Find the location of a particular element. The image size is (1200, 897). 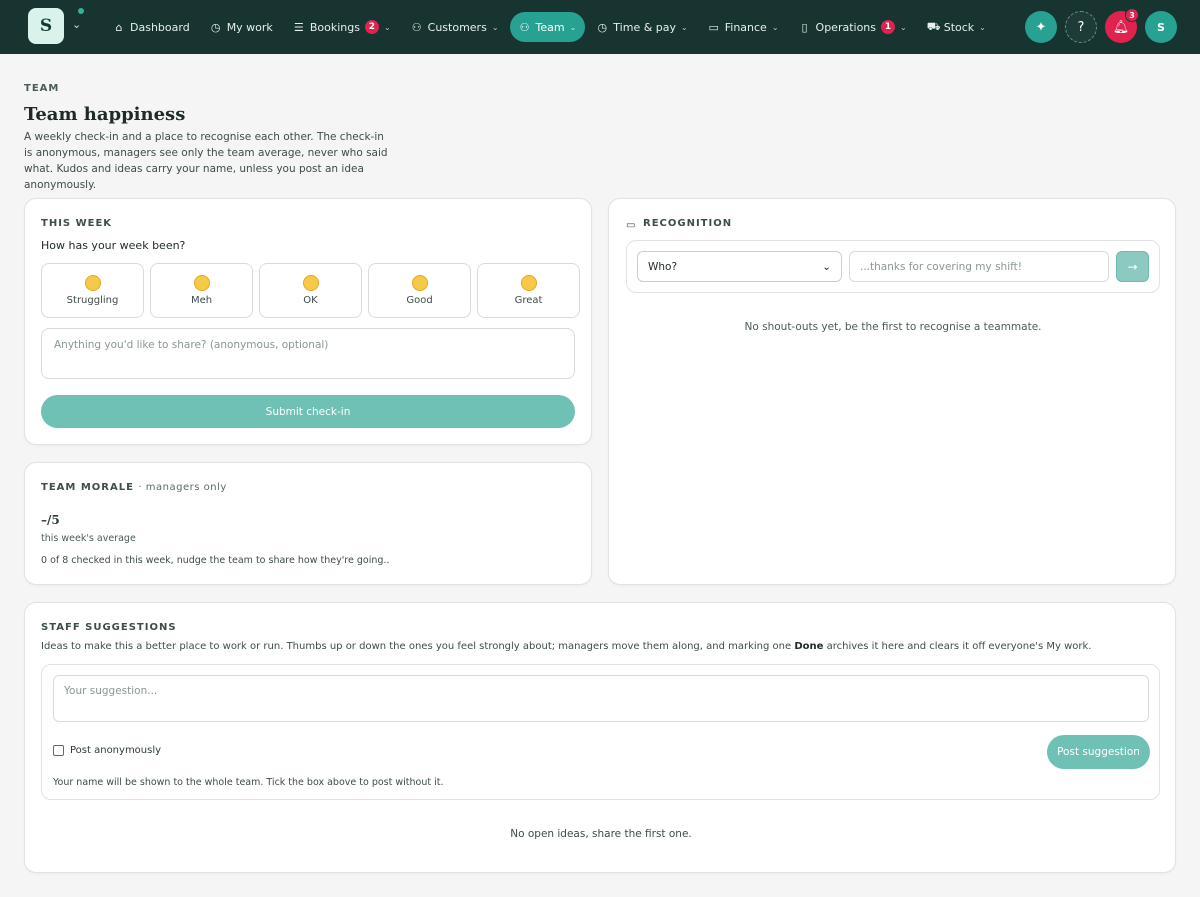

mood-options: Struggling Meh OK Good Great is located at coordinates (310, 290).